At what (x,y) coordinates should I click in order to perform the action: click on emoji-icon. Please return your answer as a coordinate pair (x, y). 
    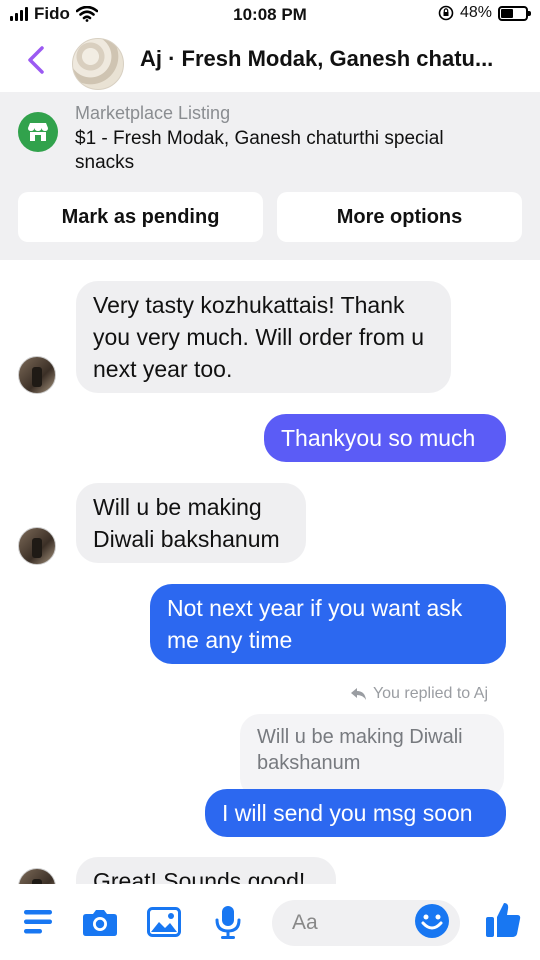
    Looking at the image, I should click on (432, 921).